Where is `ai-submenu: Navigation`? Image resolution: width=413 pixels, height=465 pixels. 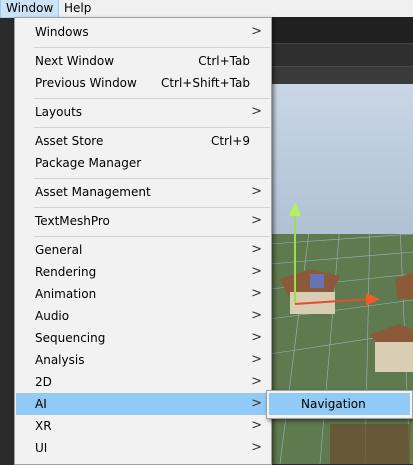 ai-submenu: Navigation is located at coordinates (339, 404).